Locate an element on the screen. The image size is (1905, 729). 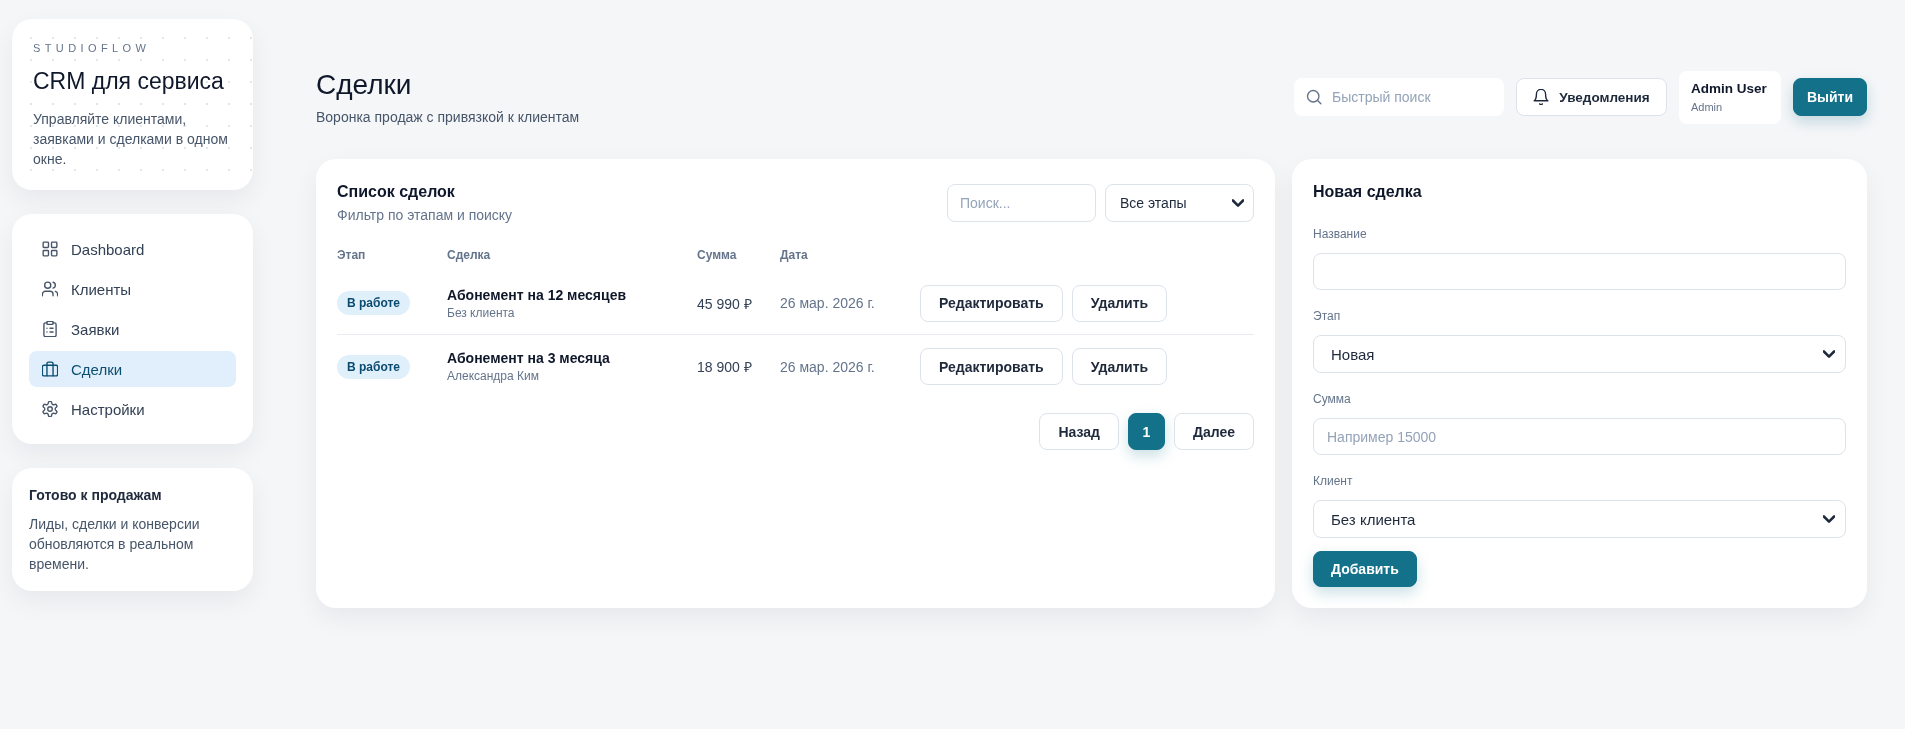
nav-item: Dashboard is located at coordinates (132, 249).